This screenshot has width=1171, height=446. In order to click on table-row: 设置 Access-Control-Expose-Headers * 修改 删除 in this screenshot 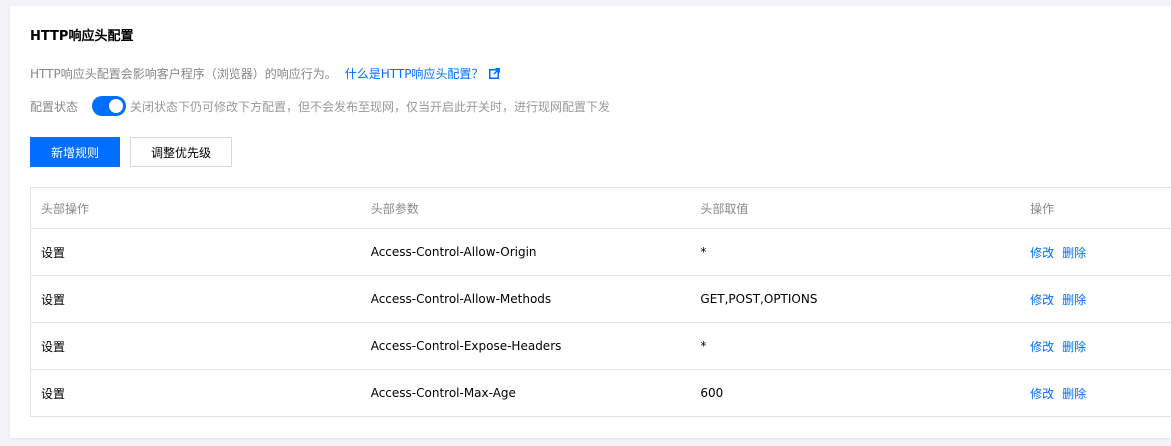, I will do `click(601, 345)`.